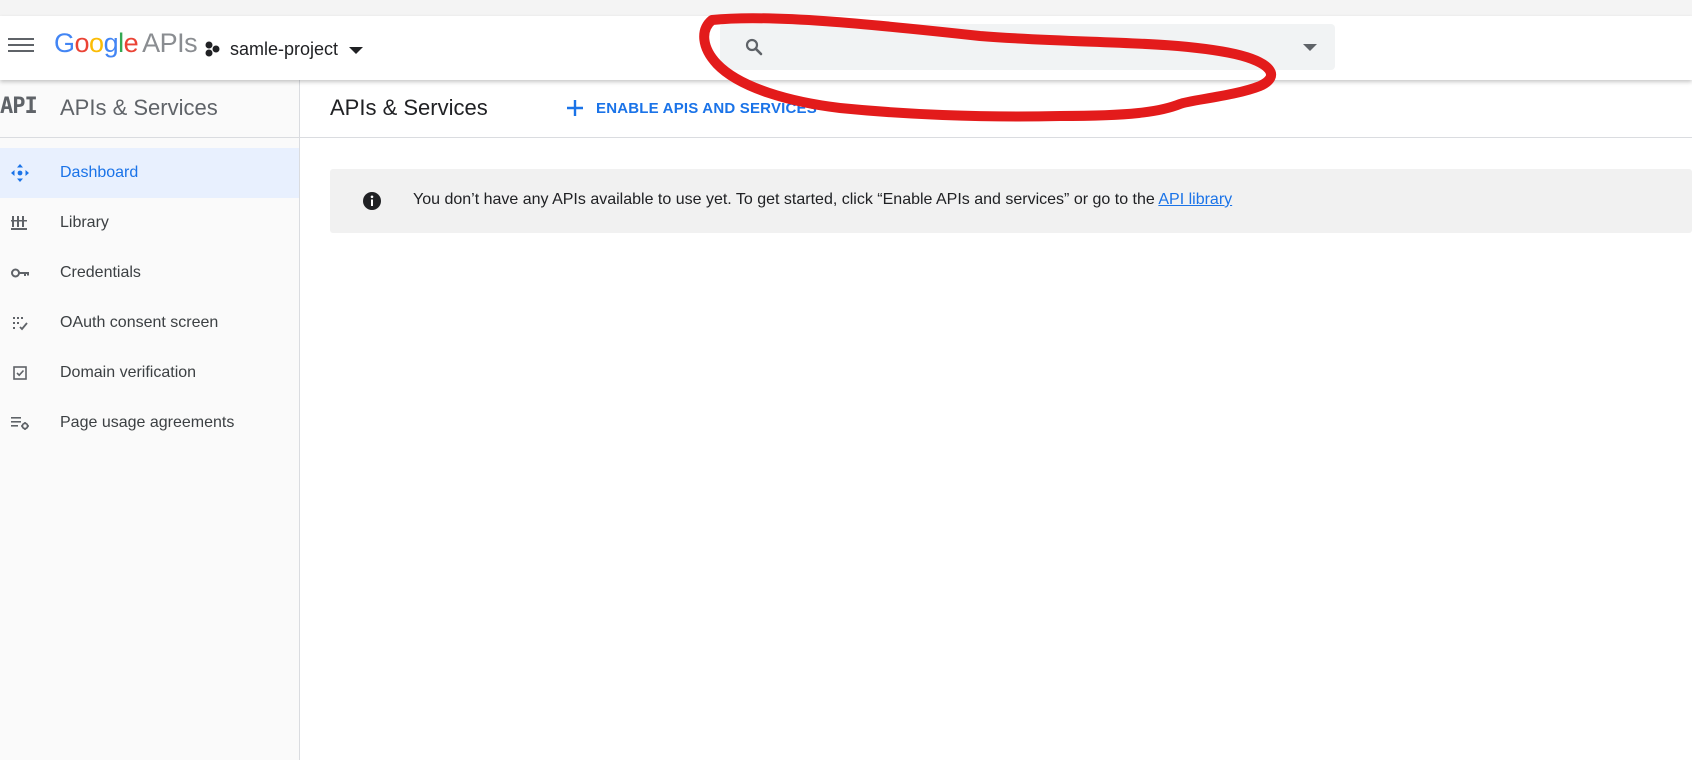 This screenshot has width=1692, height=760. I want to click on api-library-link: API library, so click(1195, 199).